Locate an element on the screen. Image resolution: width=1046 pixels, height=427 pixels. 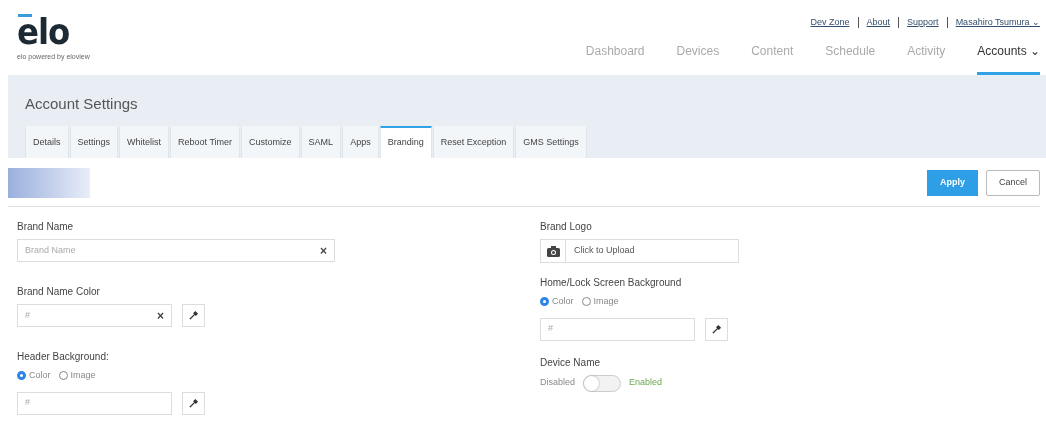
field-label: Header Background: is located at coordinates (63, 357).